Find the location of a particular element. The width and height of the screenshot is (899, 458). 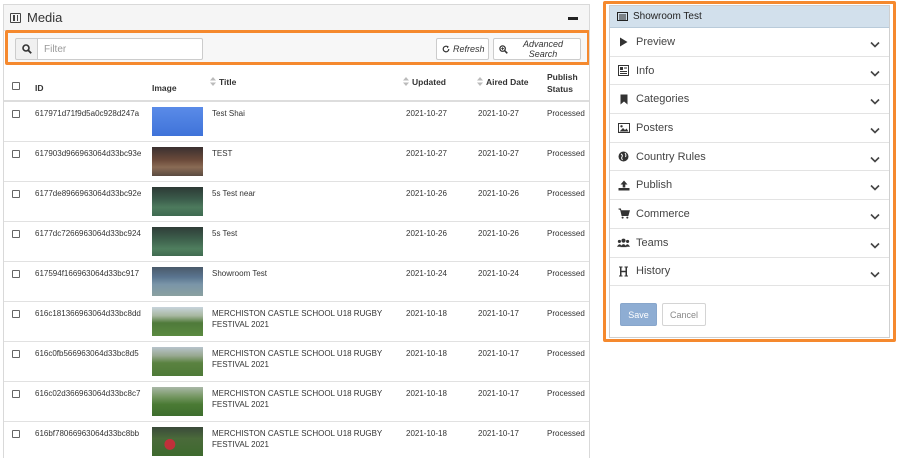

accordion-teams: Teams is located at coordinates (749, 243).